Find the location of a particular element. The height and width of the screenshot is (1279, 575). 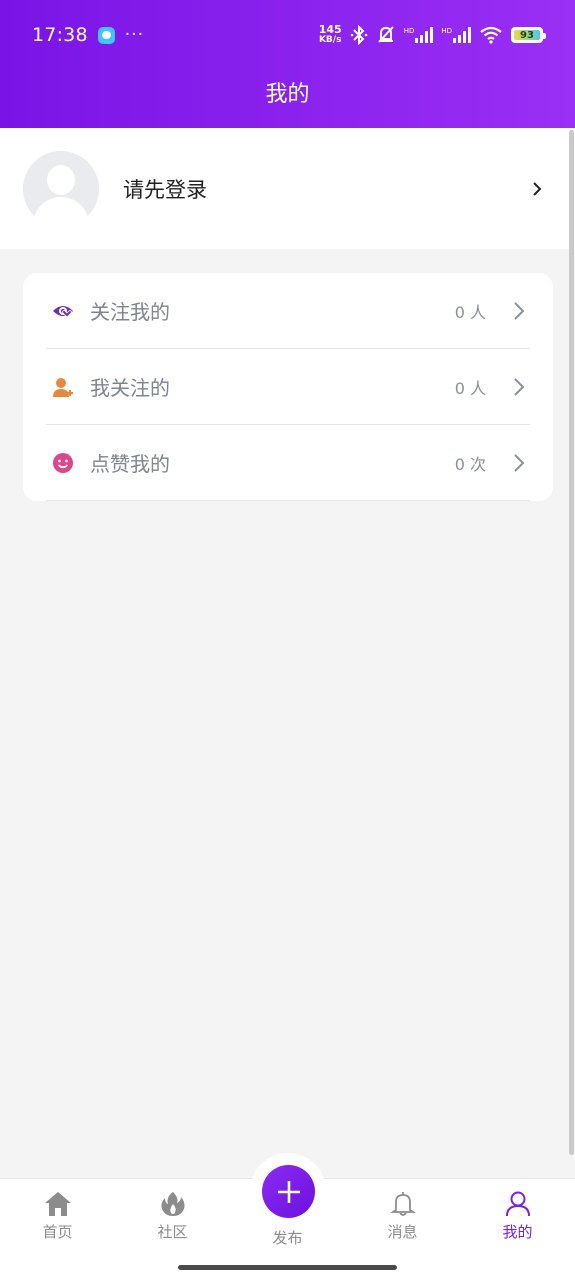

menu-item-likes: 点赞我的 0 次 is located at coordinates (288, 463).